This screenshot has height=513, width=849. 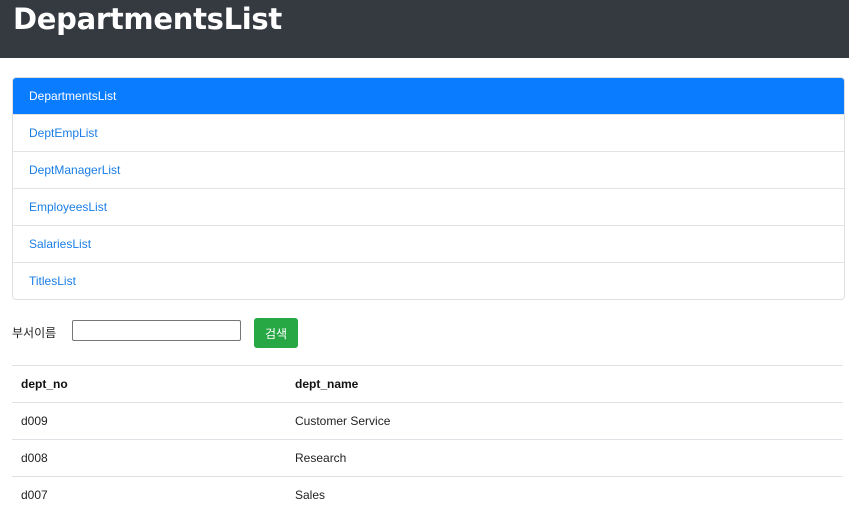 I want to click on column-header-dept-no: dept_no, so click(x=149, y=384).